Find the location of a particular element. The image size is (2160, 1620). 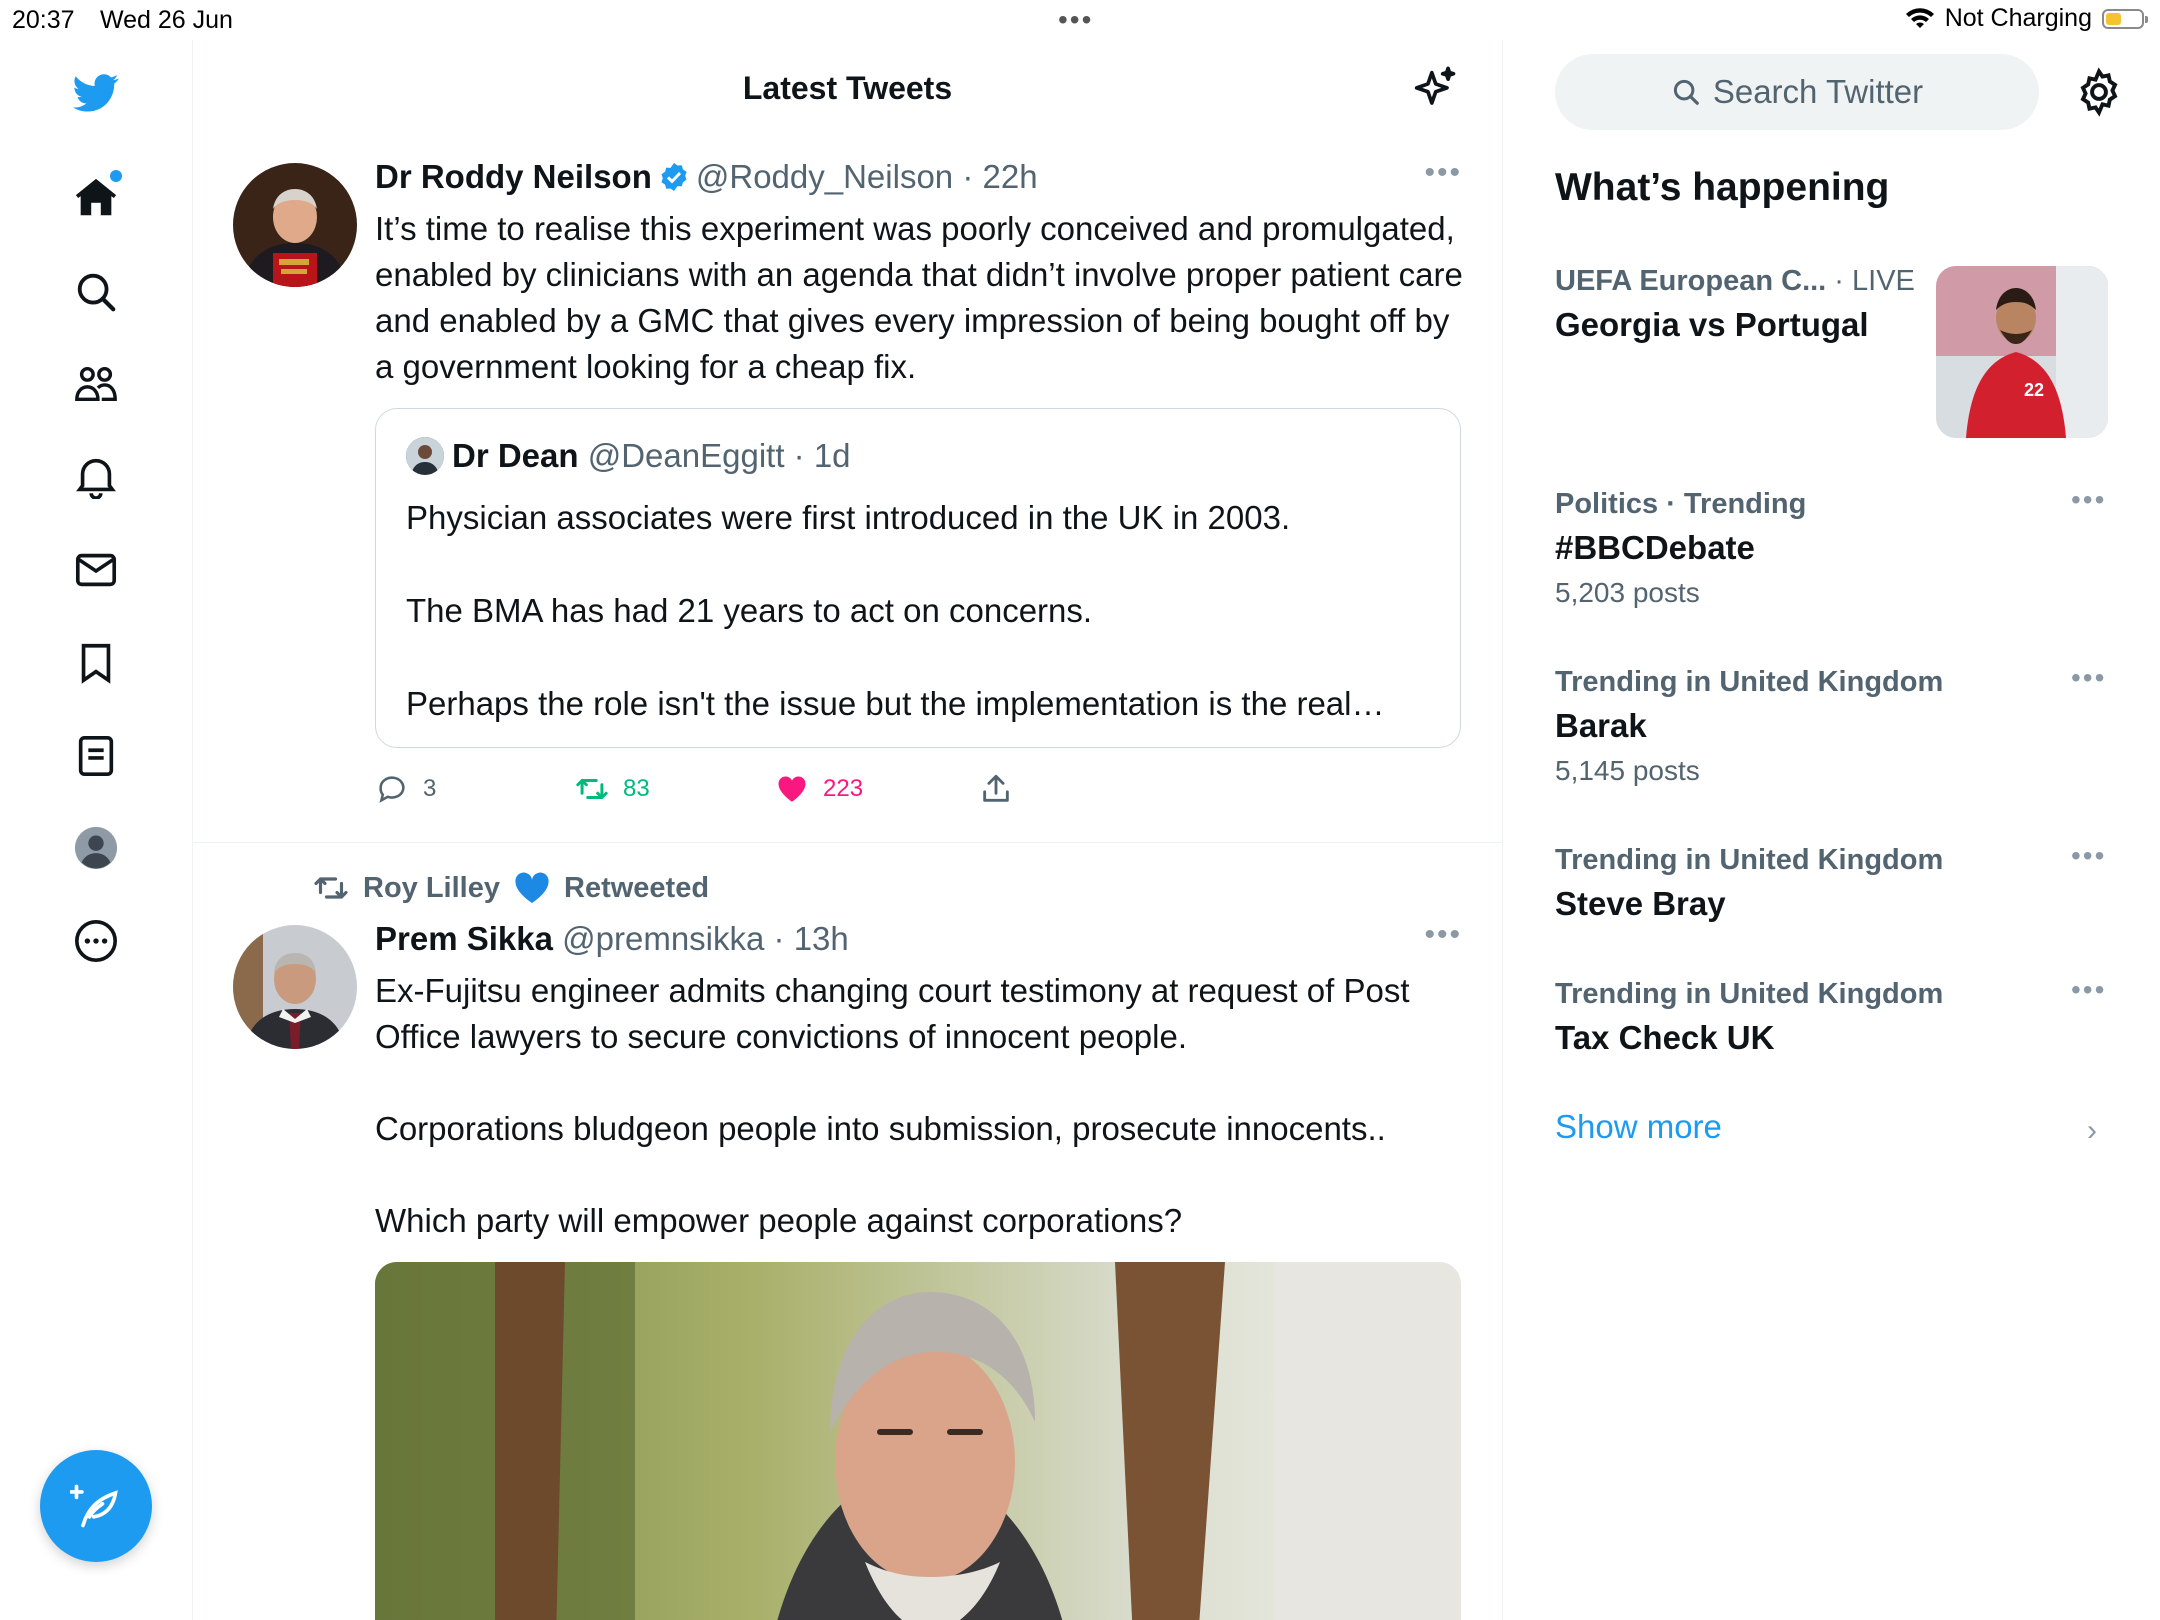

retweeter-name: Roy Lilley is located at coordinates (431, 888).